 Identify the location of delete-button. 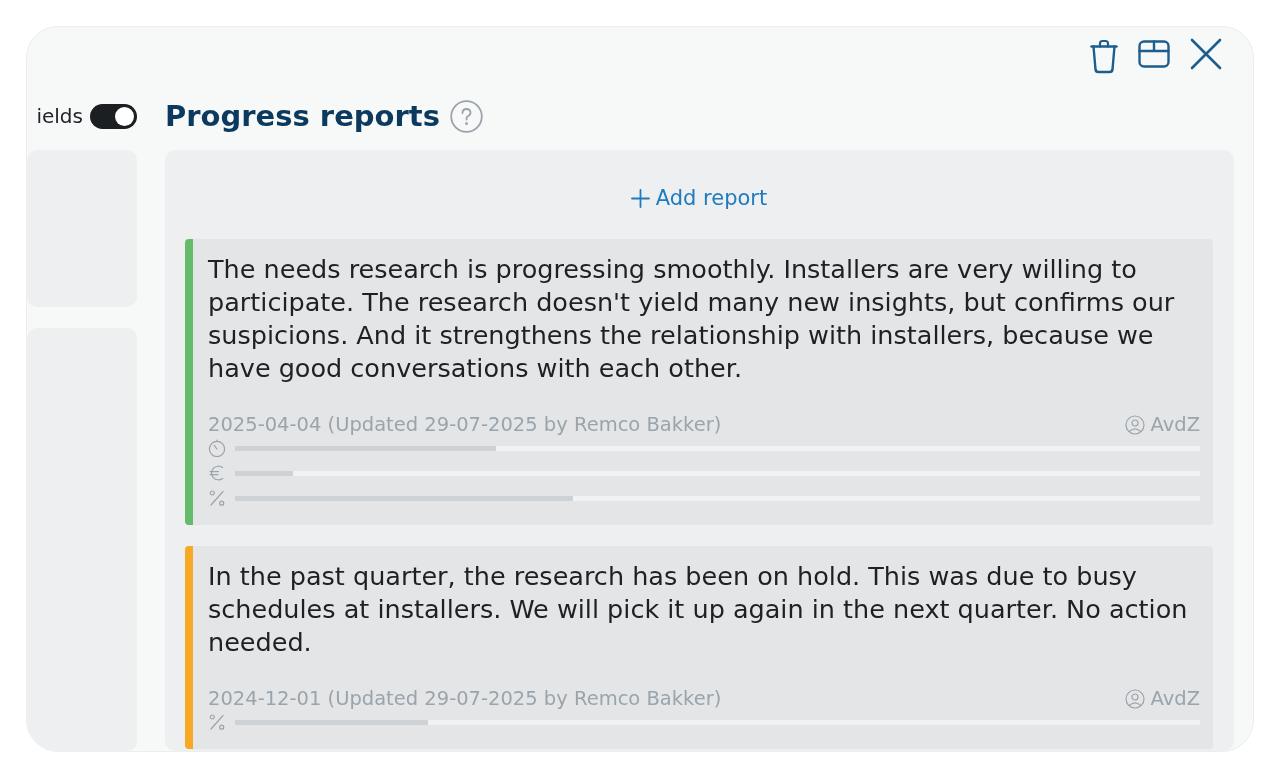
(1104, 56).